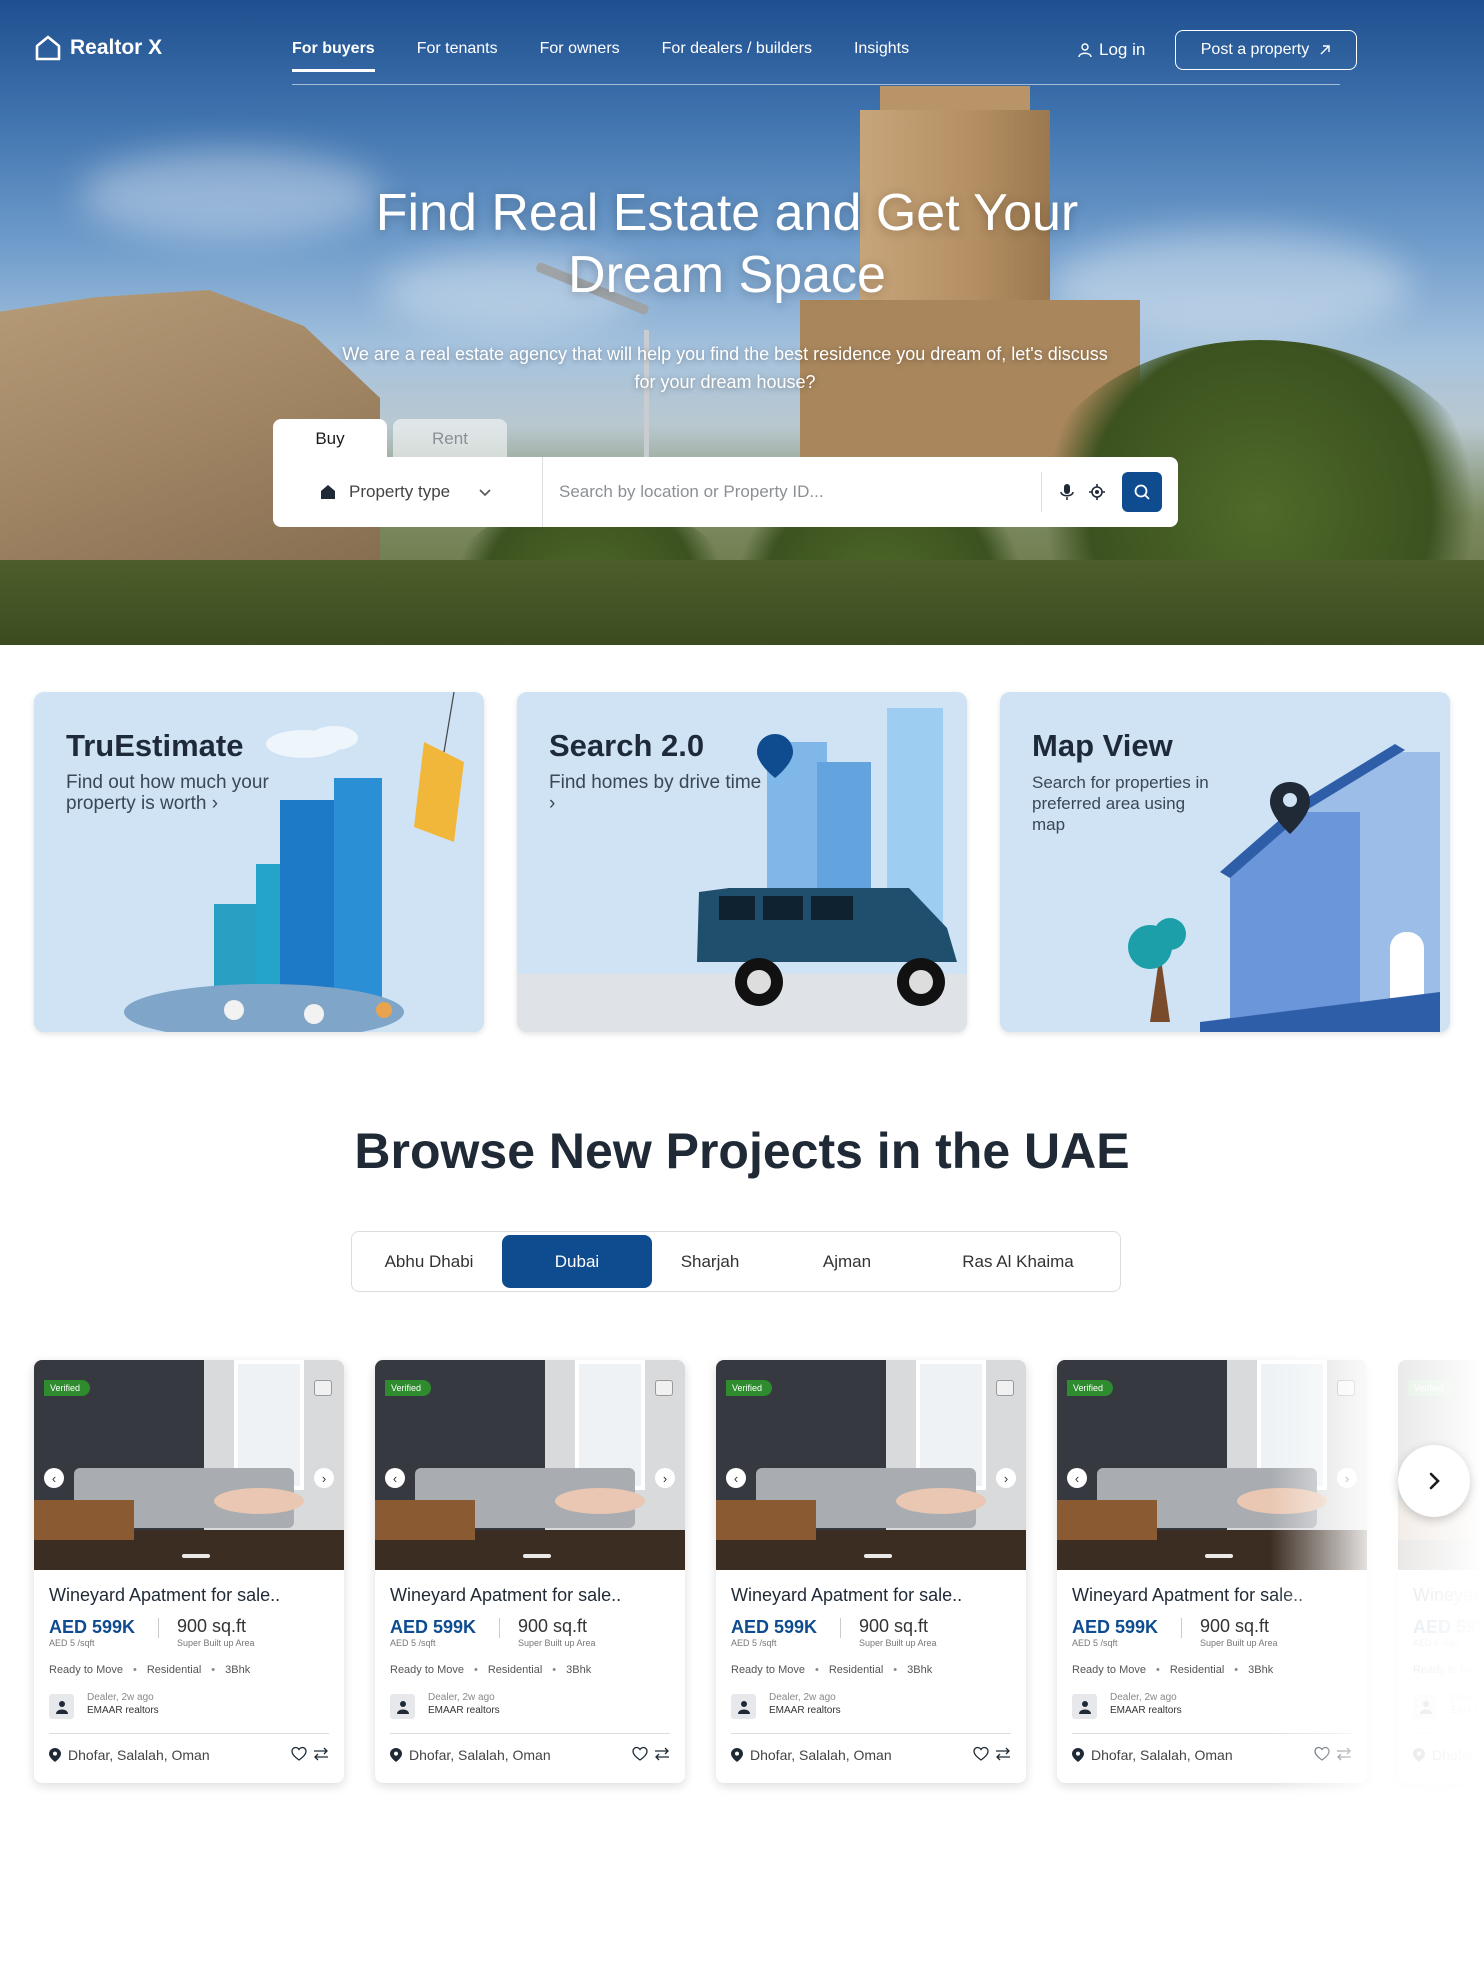 This screenshot has width=1484, height=1981. Describe the element at coordinates (742, 1151) in the screenshot. I see `browse-section-title: Browse New Projects in the UAE` at that location.